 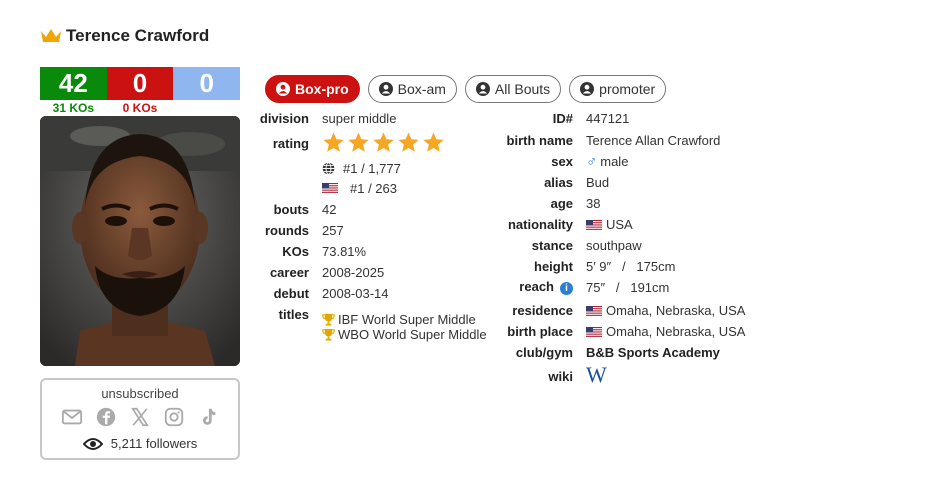 What do you see at coordinates (553, 266) in the screenshot?
I see `height-label: height` at bounding box center [553, 266].